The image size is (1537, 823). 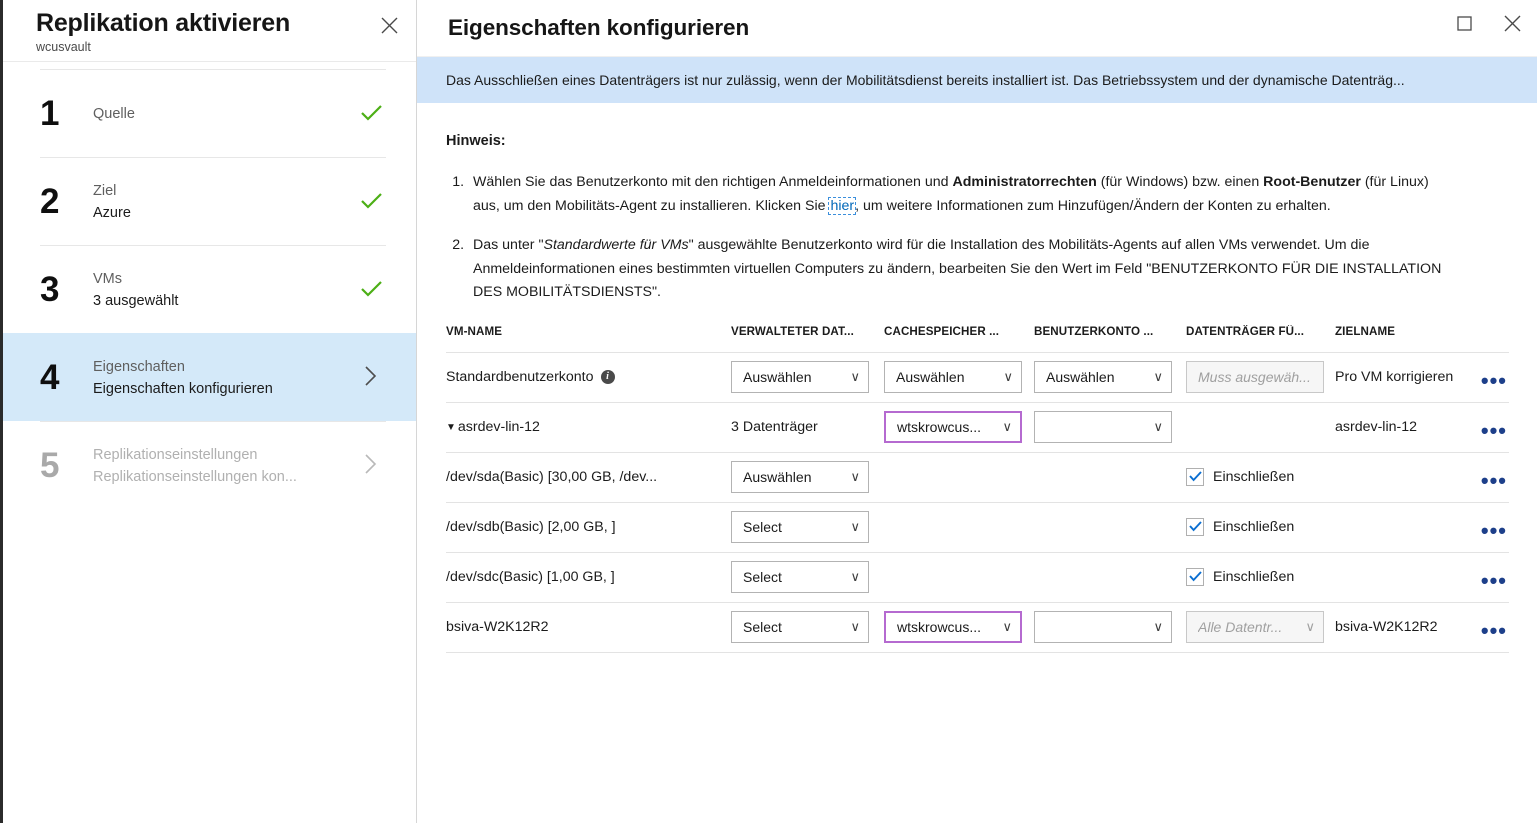 I want to click on cell-managed-disk: Auswählen ∨, so click(x=807, y=477).